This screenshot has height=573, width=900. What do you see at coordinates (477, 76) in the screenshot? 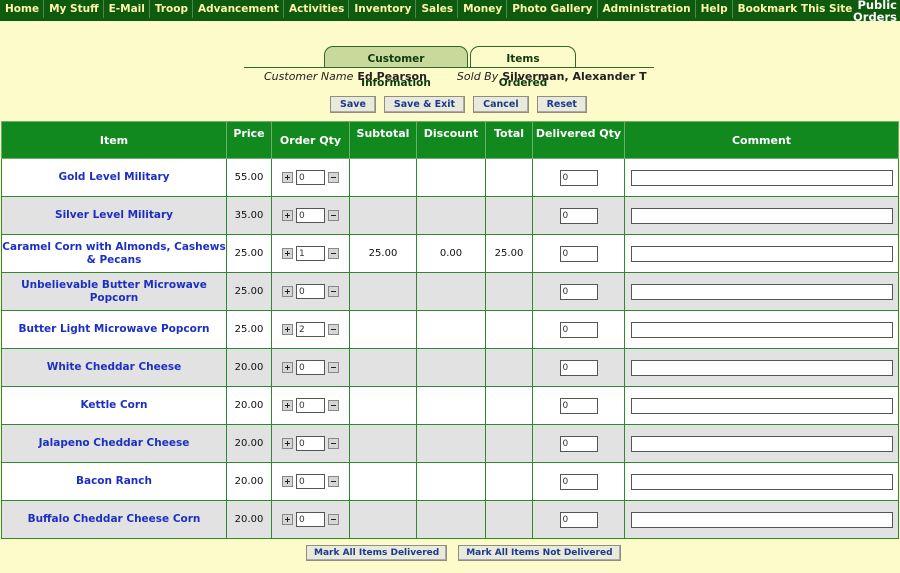
I see `sold-by-label: Sold By` at bounding box center [477, 76].